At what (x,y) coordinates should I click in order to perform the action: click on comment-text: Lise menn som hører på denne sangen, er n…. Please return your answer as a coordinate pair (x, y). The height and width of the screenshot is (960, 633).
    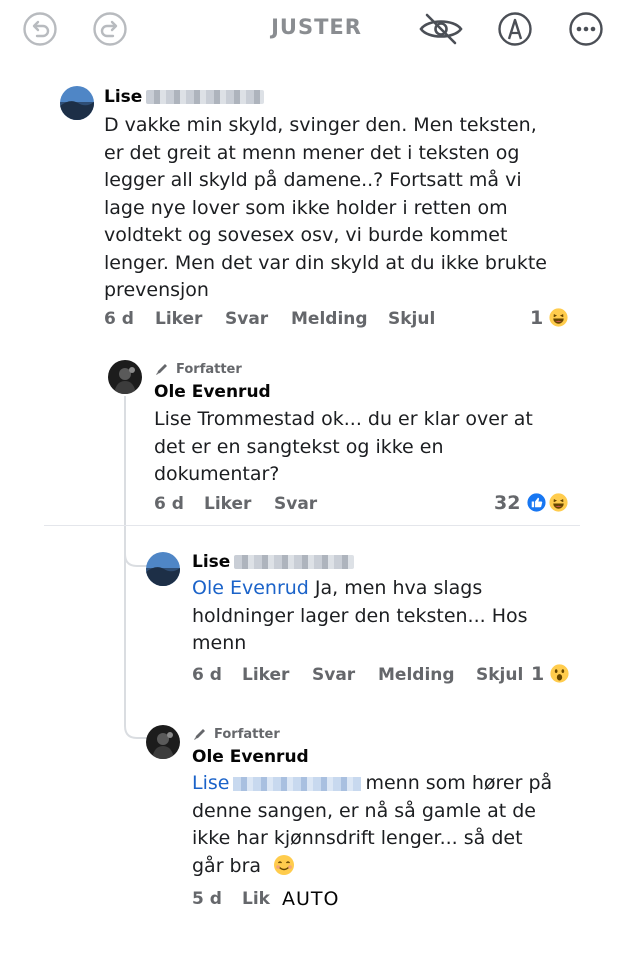
    Looking at the image, I should click on (372, 825).